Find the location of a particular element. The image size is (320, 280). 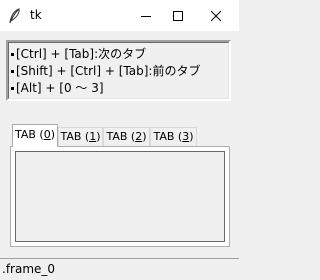

shortcut-line-prev-tab: [Shift] + [Ctrl] + [Tab]:前のタブ is located at coordinates (105, 71).